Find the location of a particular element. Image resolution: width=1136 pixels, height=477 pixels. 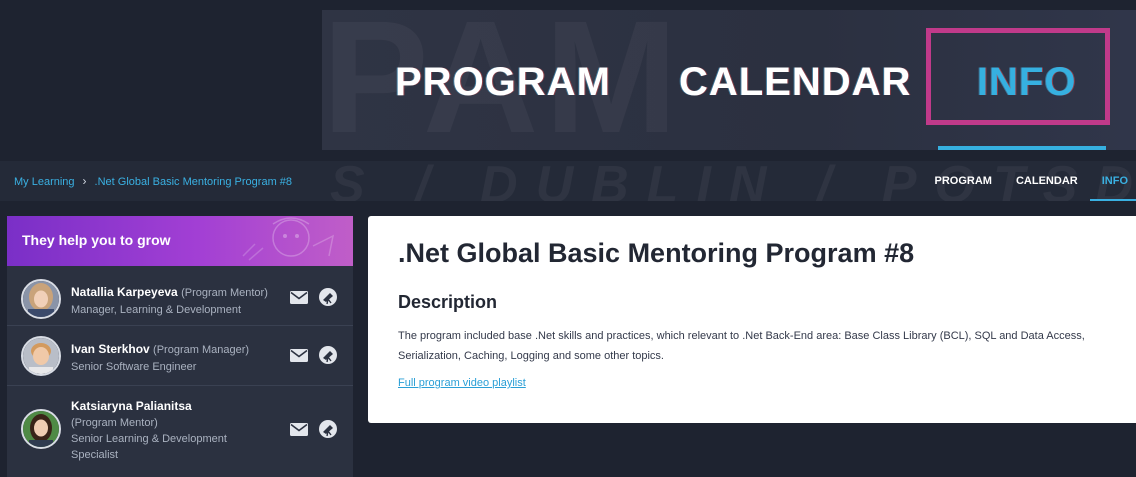

mentor-title: Manager, Learning & Development is located at coordinates (156, 310).